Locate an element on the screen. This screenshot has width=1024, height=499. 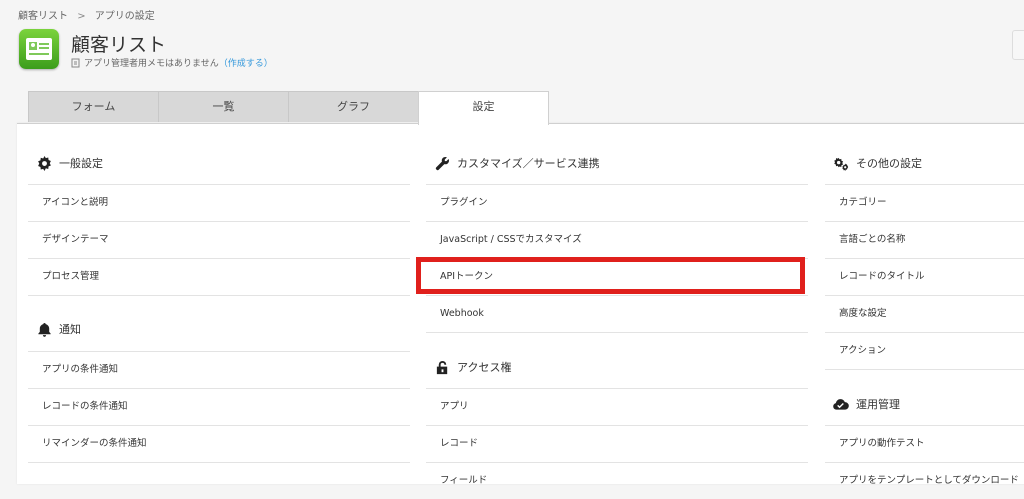
menu-icon-and-description: アイコンと説明 is located at coordinates (219, 202).